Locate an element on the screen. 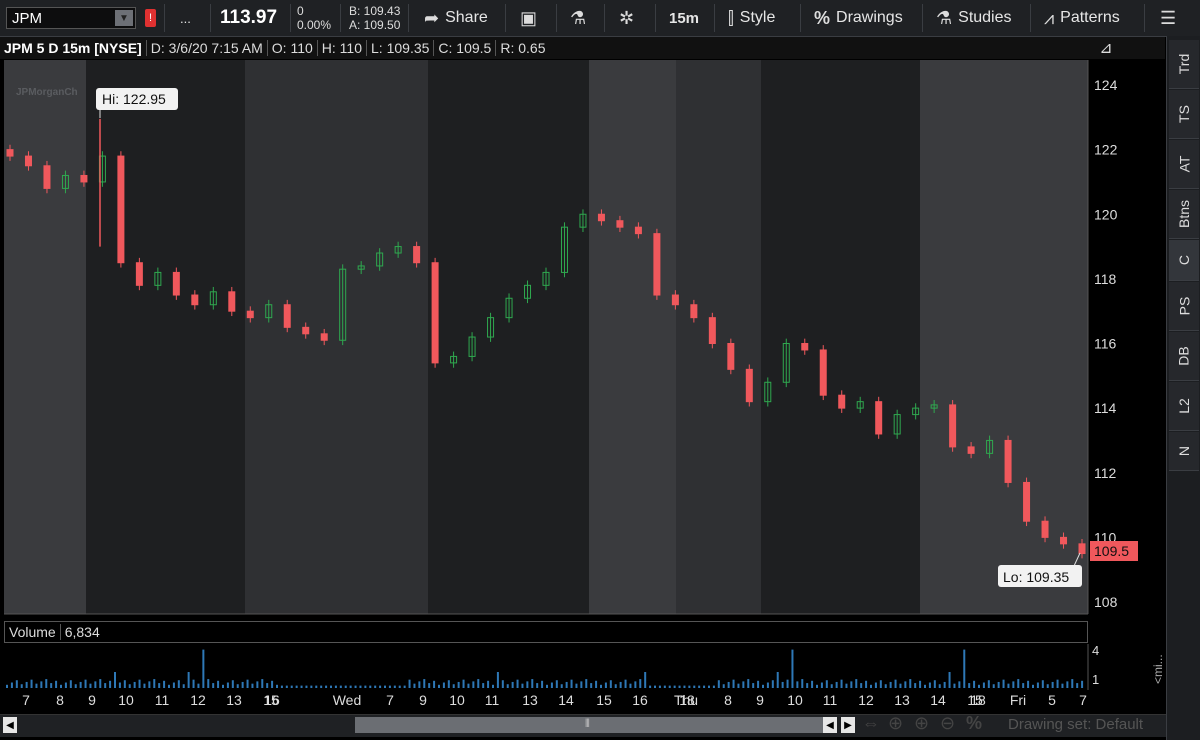 The height and width of the screenshot is (740, 1200). current-price-label: 109.5 is located at coordinates (1111, 551).